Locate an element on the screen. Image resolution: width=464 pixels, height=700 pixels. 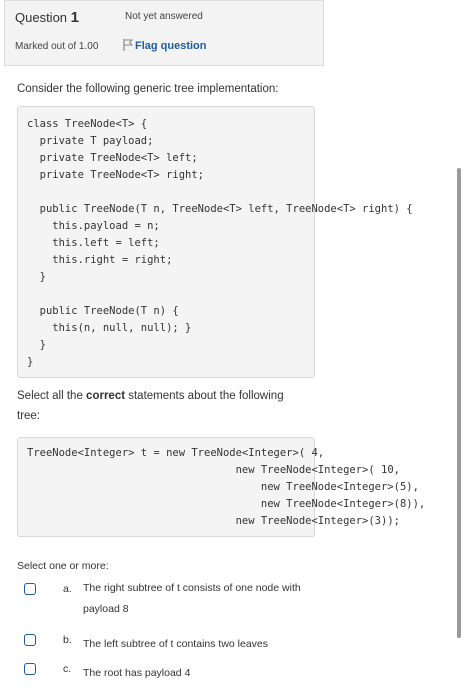
page-scrollbar is located at coordinates (459, 403).